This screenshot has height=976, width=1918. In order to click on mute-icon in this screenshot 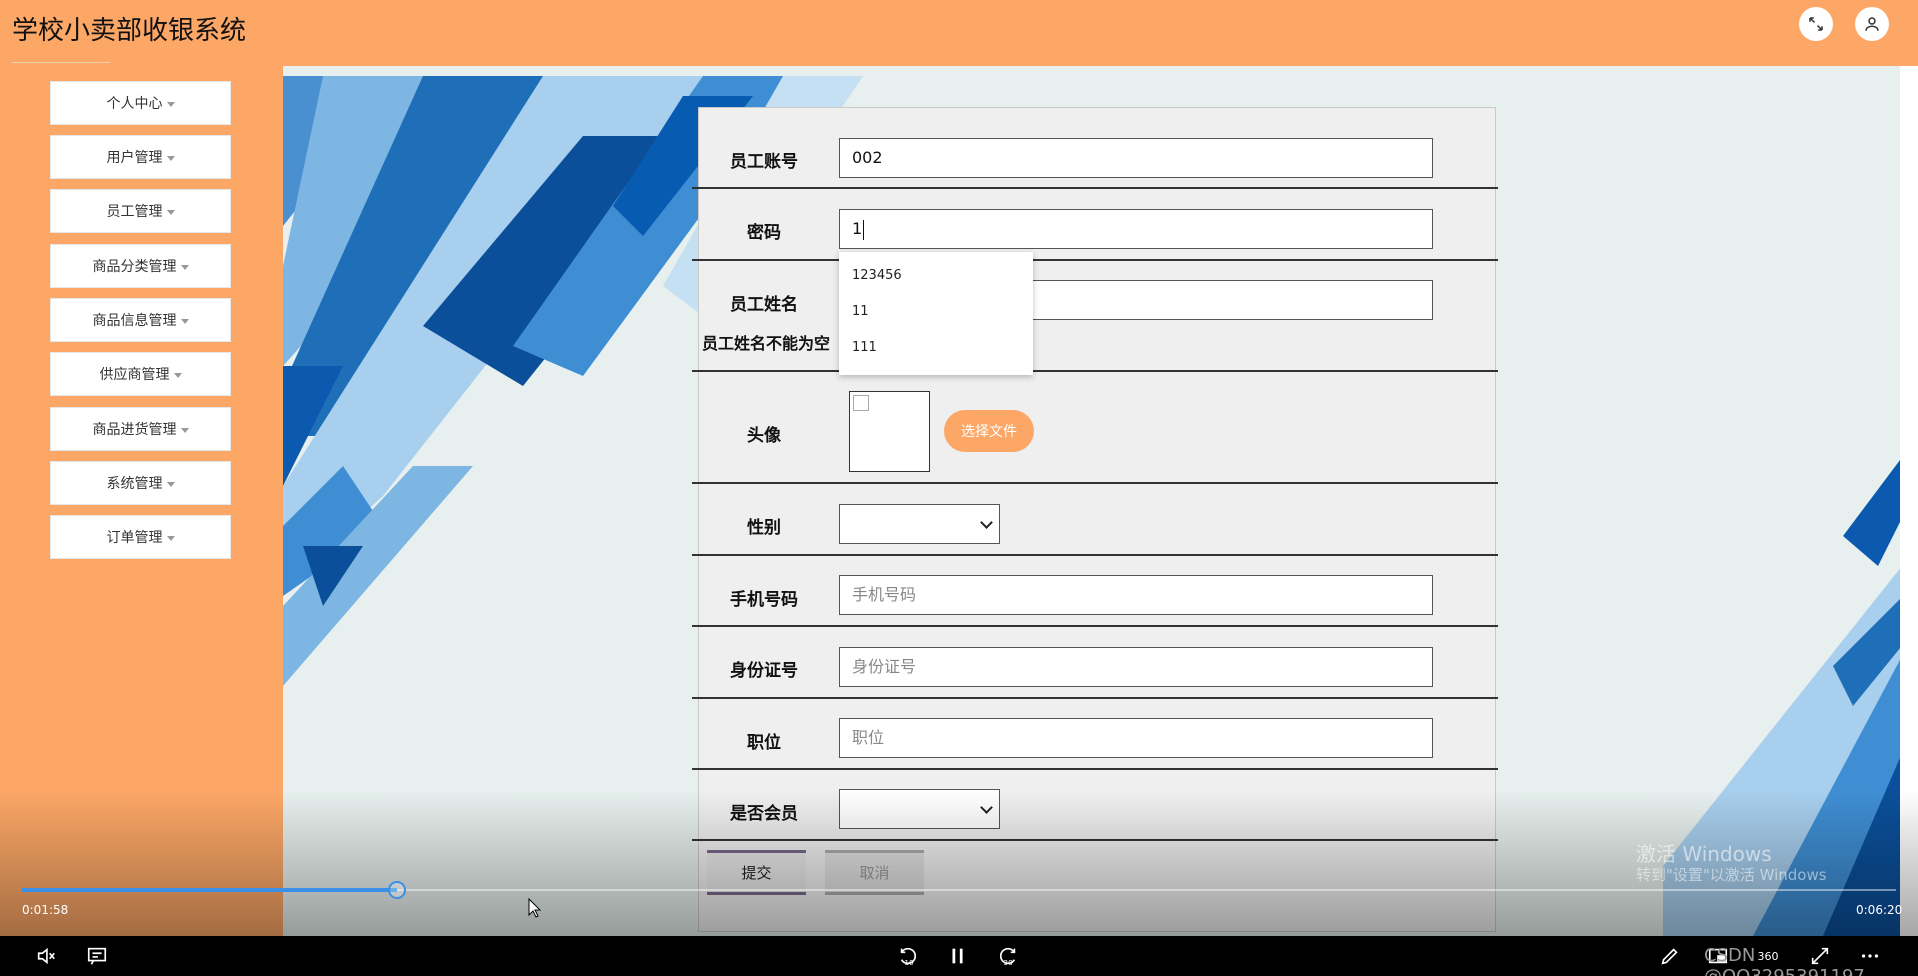, I will do `click(46, 956)`.